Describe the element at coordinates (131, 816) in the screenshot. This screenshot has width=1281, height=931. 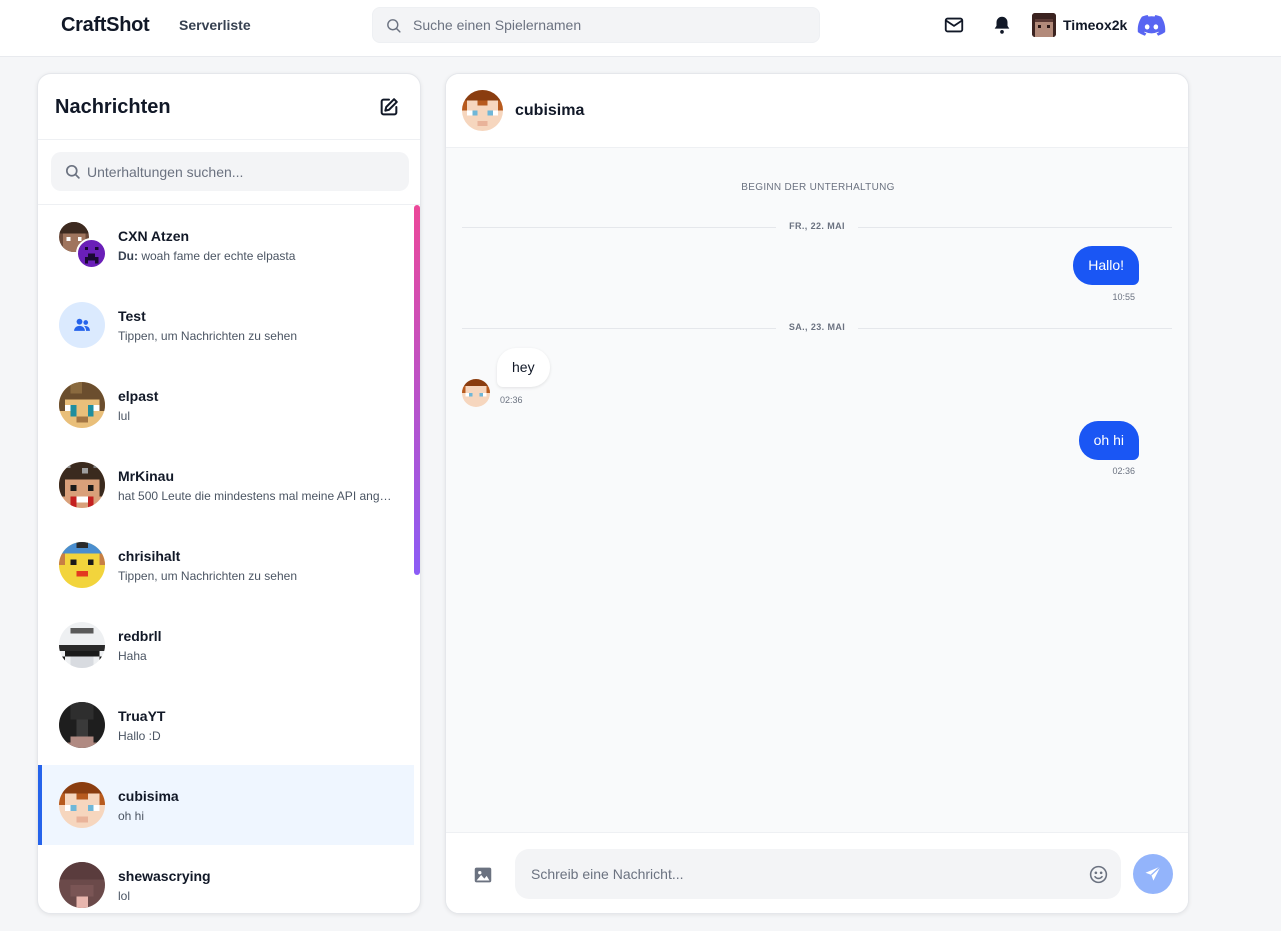
I see `conversation-preview: oh hi` at that location.